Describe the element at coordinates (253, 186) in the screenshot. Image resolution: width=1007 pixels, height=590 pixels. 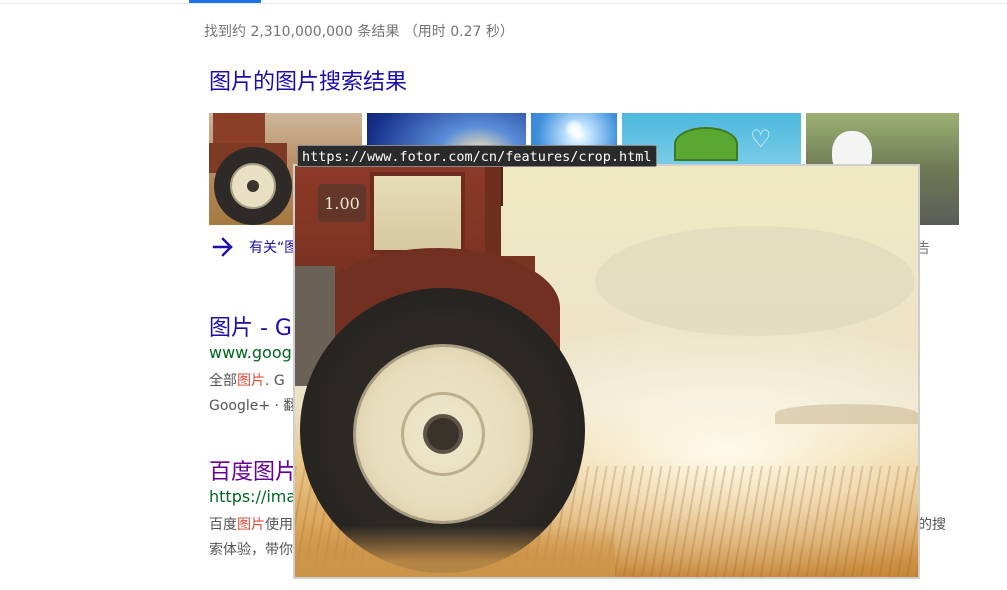
I see `tractor-hub-shape` at that location.